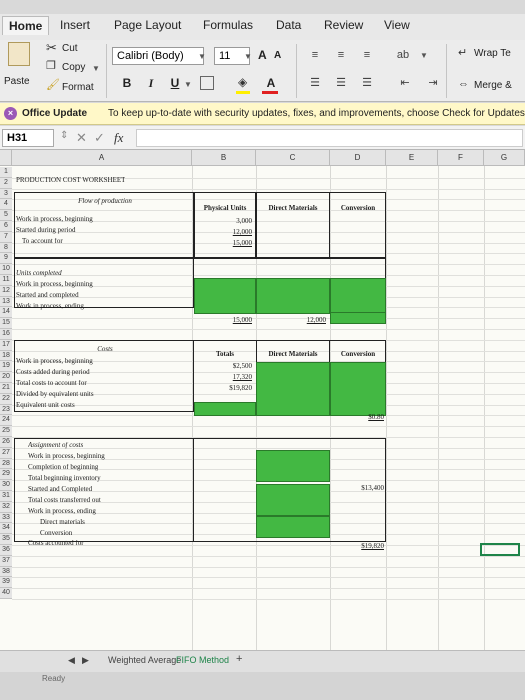 This screenshot has height=700, width=525. I want to click on row-header: 37, so click(6, 561).